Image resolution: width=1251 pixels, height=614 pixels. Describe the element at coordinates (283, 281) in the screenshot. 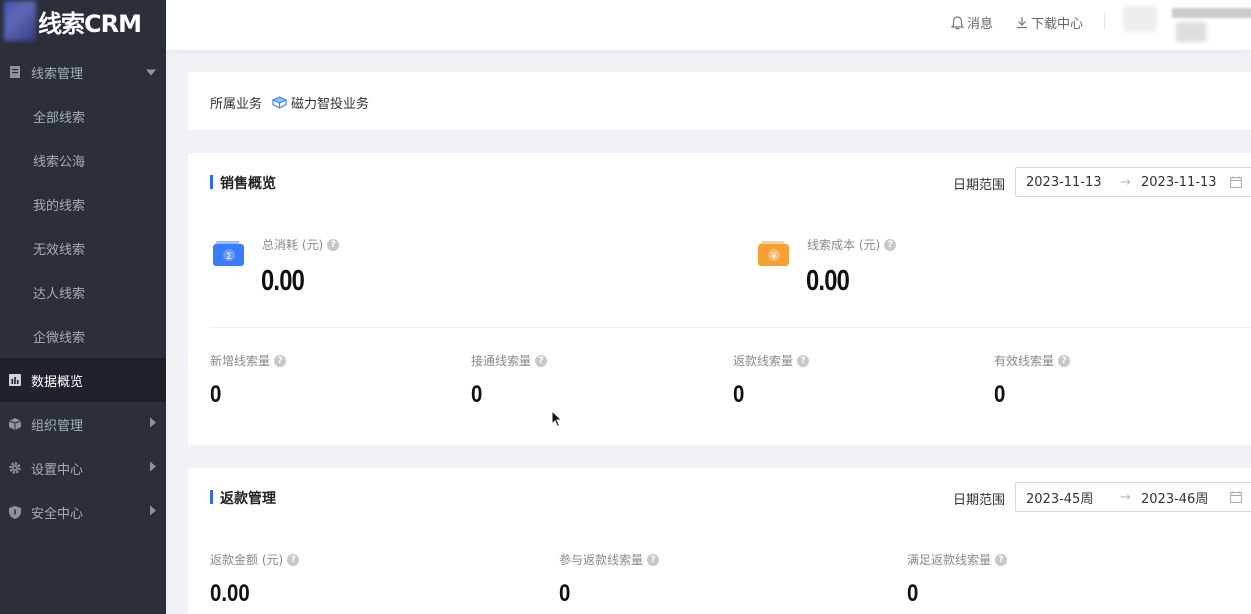

I see `total-spend-value: 0.00` at that location.